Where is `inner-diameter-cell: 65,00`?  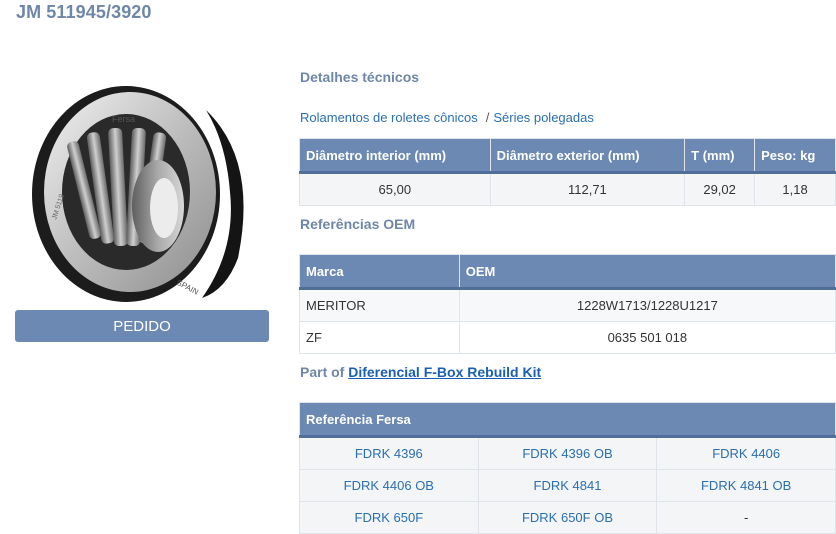
inner-diameter-cell: 65,00 is located at coordinates (395, 189).